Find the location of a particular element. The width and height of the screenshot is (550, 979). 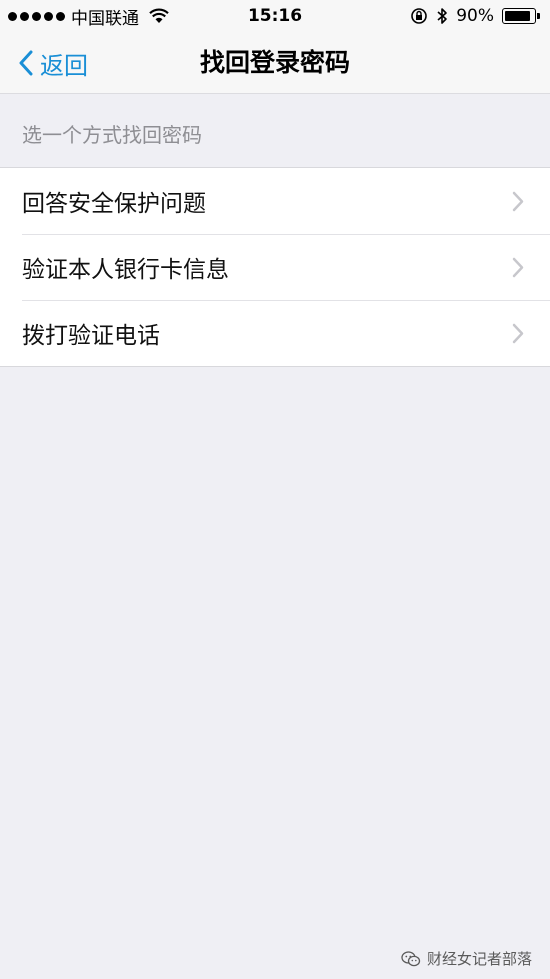

orientation-lock-icon is located at coordinates (419, 16).